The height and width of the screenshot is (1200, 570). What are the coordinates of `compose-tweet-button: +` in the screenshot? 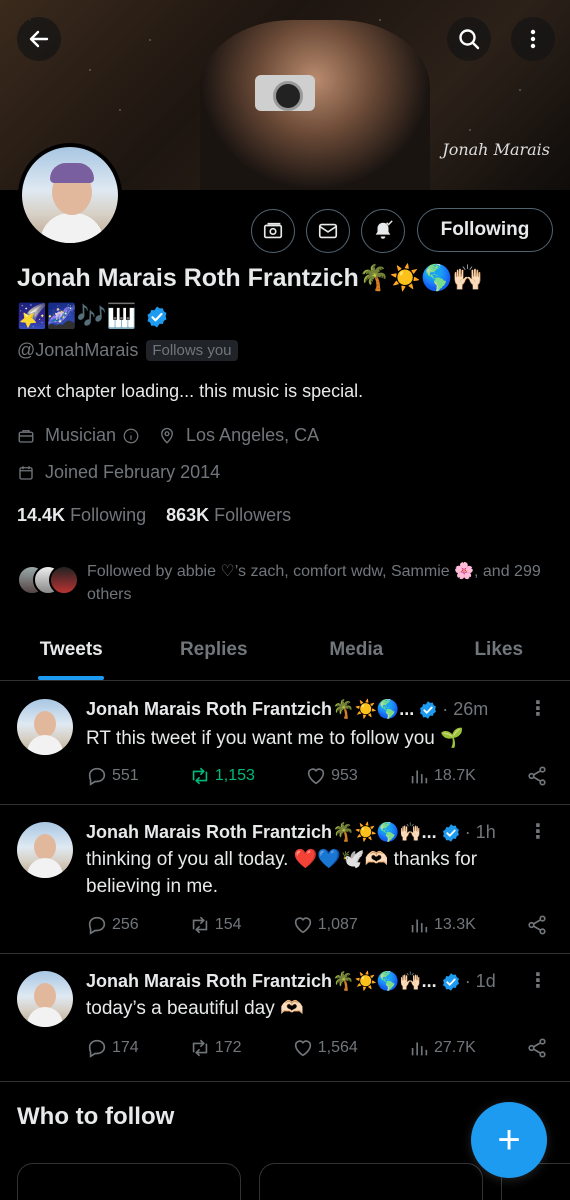 It's located at (509, 1140).